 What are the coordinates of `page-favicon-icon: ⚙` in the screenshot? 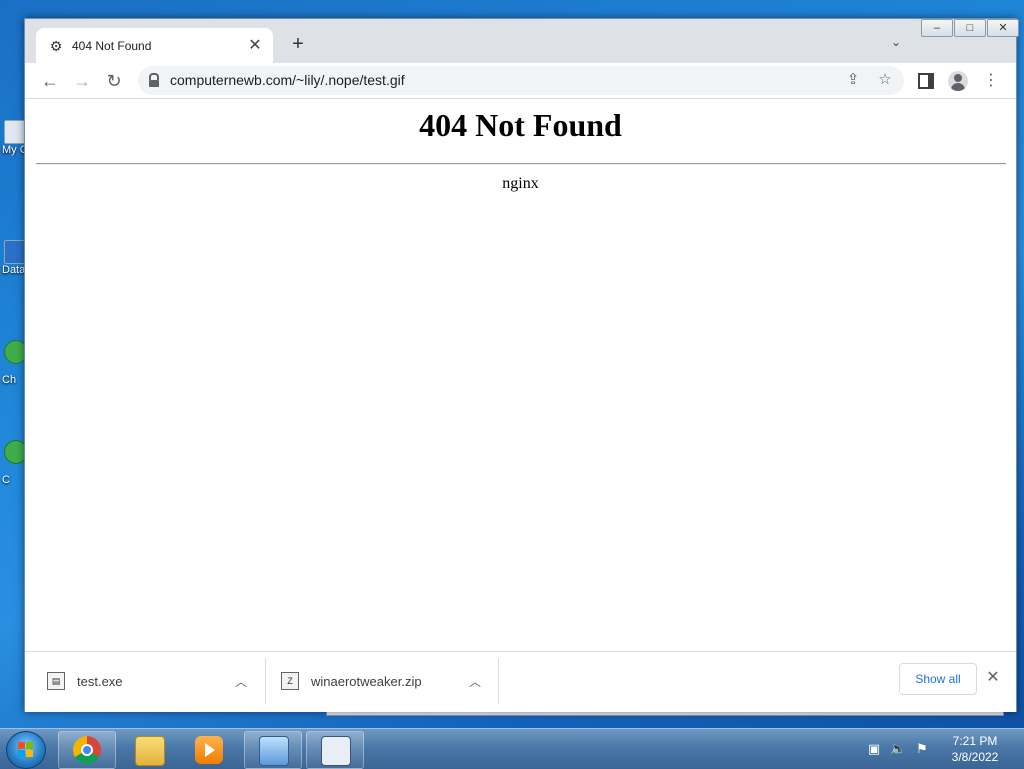 It's located at (56, 45).